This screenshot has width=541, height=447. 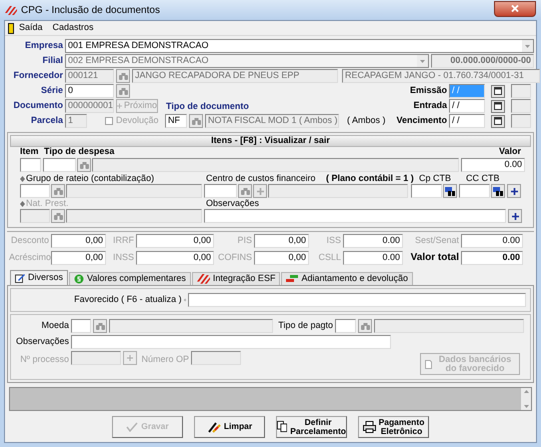 What do you see at coordinates (176, 121) in the screenshot?
I see `input-field: NF` at bounding box center [176, 121].